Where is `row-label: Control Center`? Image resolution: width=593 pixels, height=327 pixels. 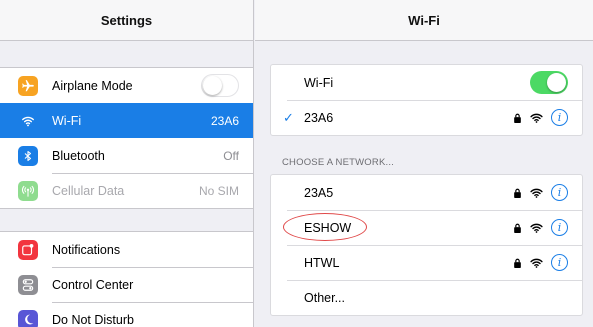
row-label: Control Center is located at coordinates (93, 284).